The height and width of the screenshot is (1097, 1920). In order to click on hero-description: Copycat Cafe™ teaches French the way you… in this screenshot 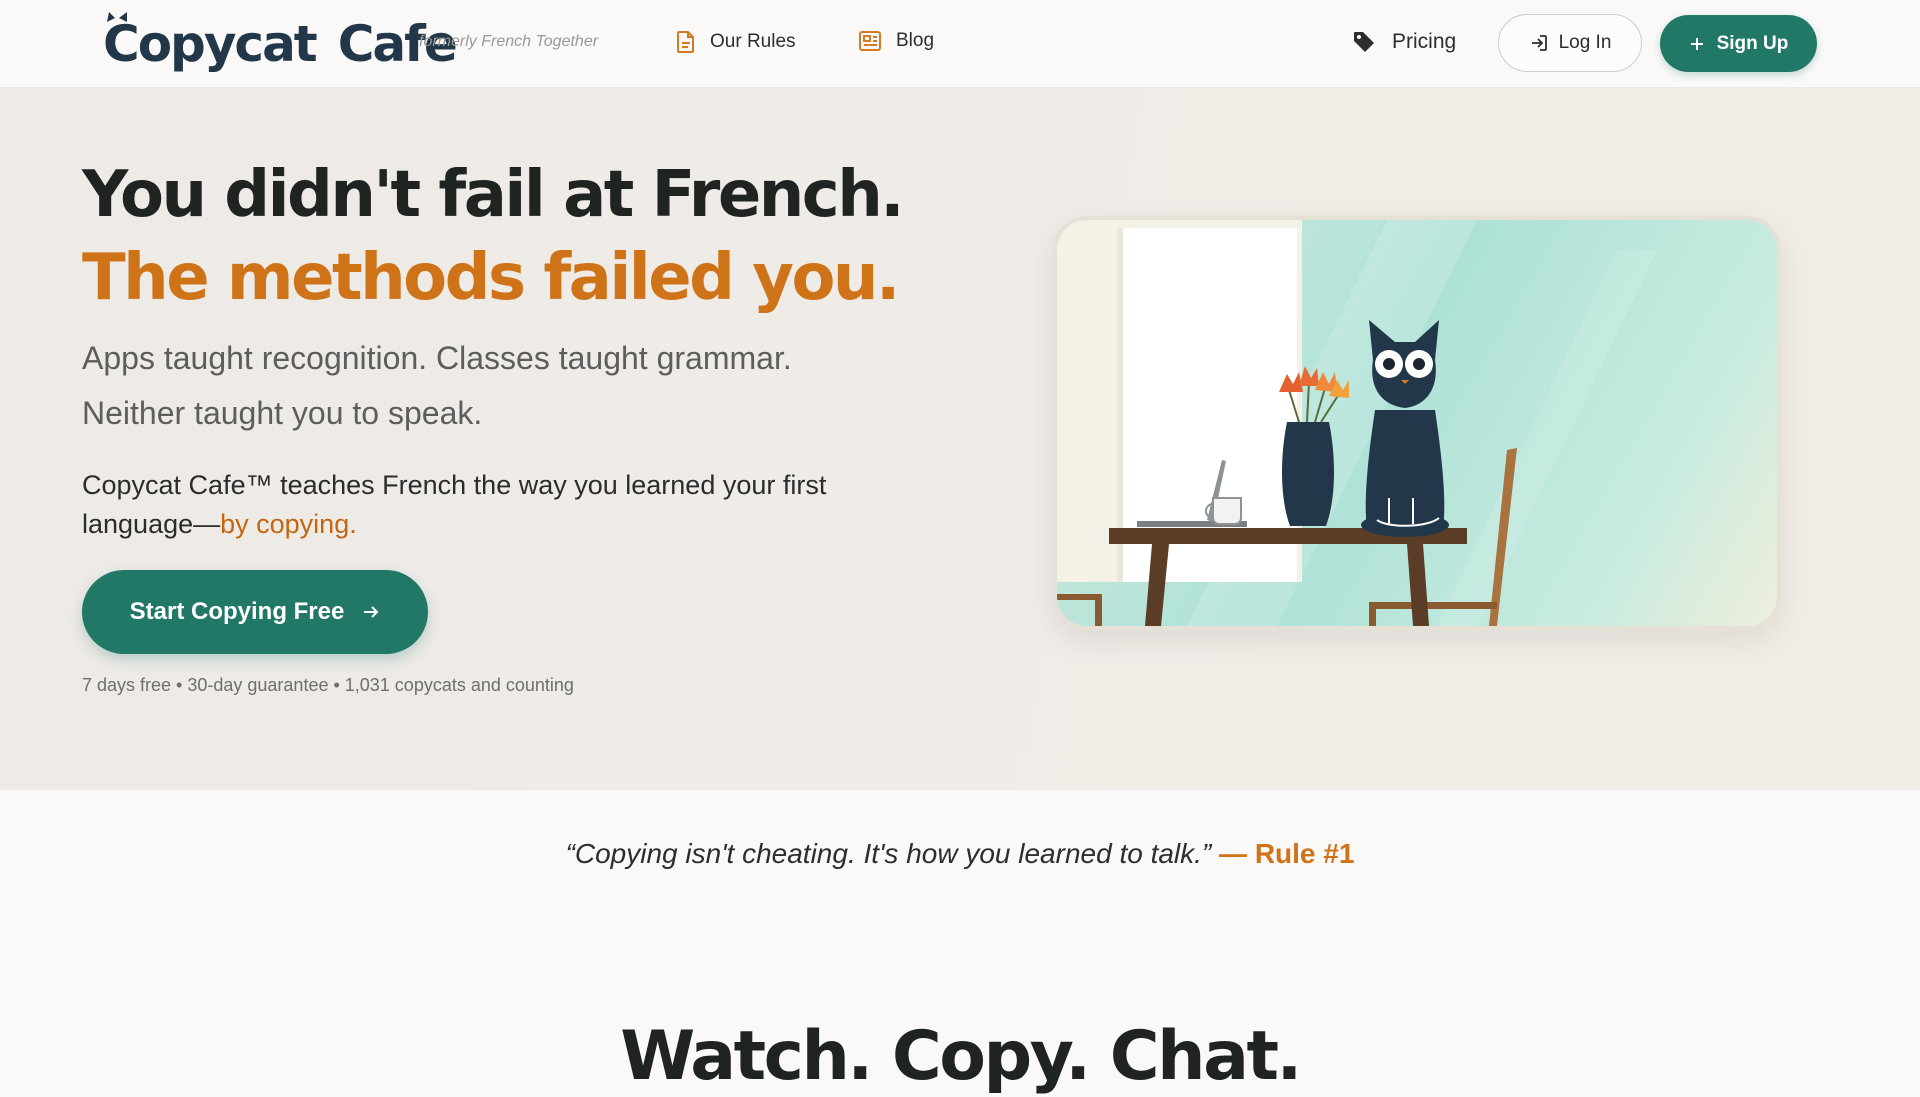, I will do `click(492, 505)`.